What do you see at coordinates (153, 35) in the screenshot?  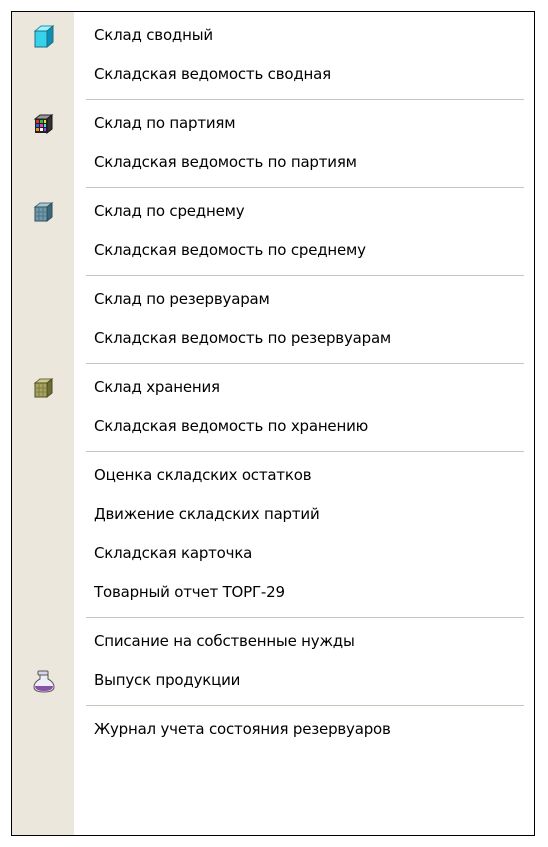 I see `menu-item-label: Склад сводный` at bounding box center [153, 35].